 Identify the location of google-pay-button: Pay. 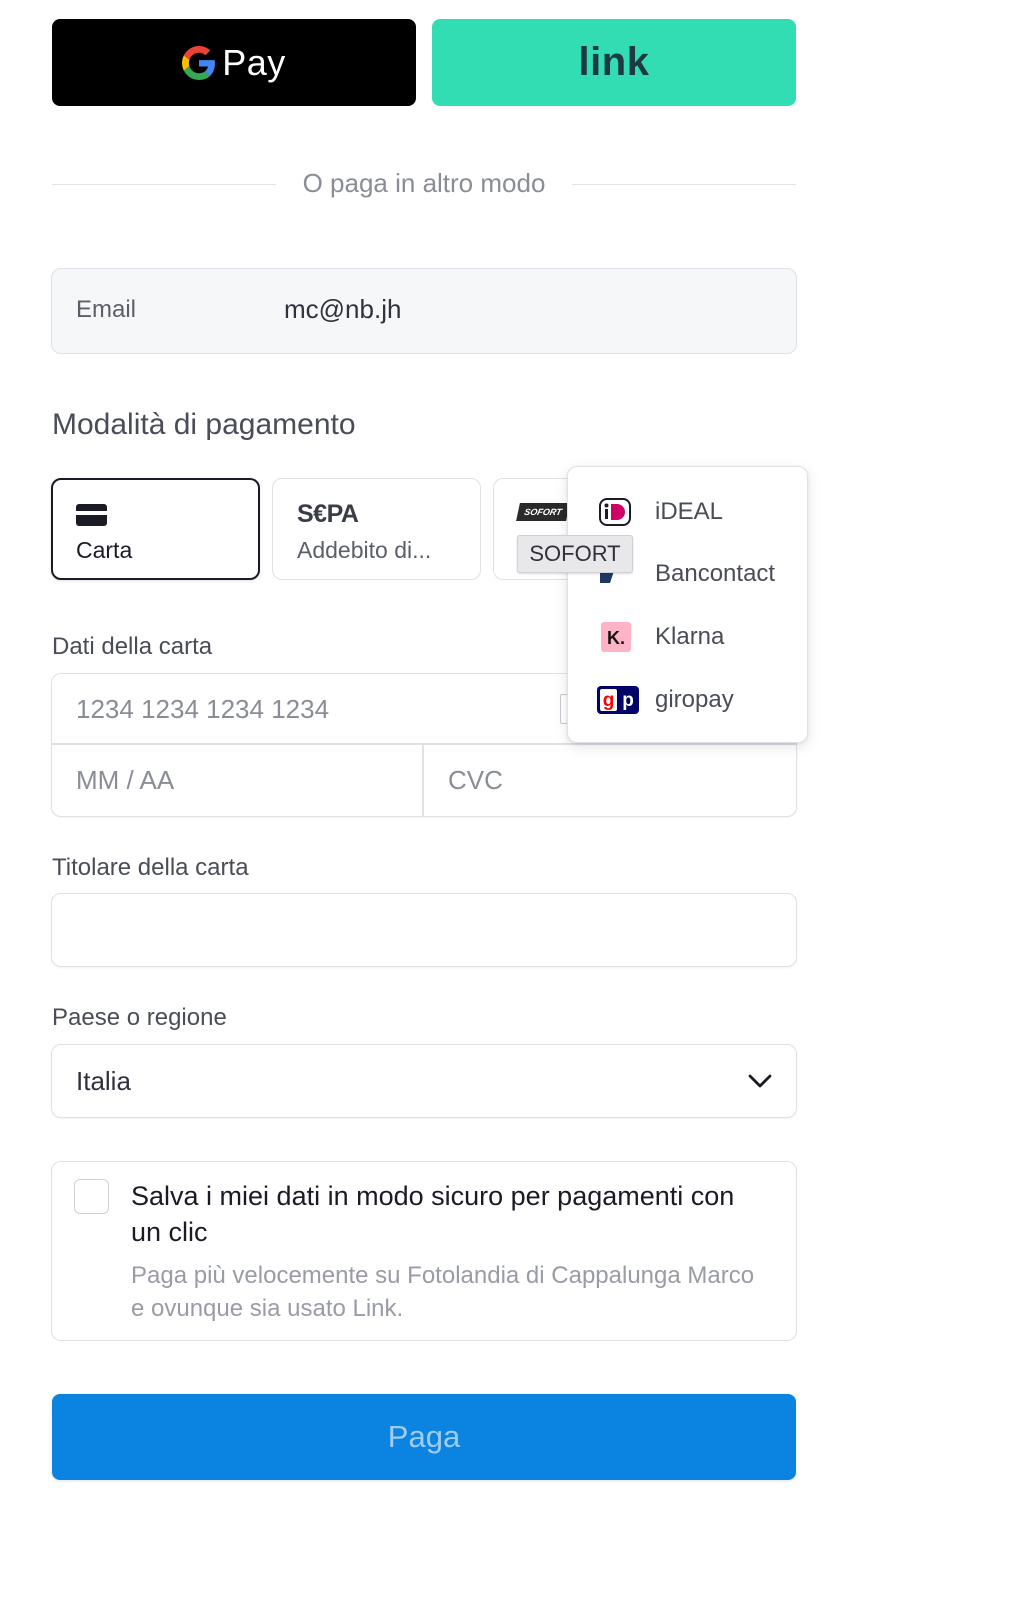
(234, 62).